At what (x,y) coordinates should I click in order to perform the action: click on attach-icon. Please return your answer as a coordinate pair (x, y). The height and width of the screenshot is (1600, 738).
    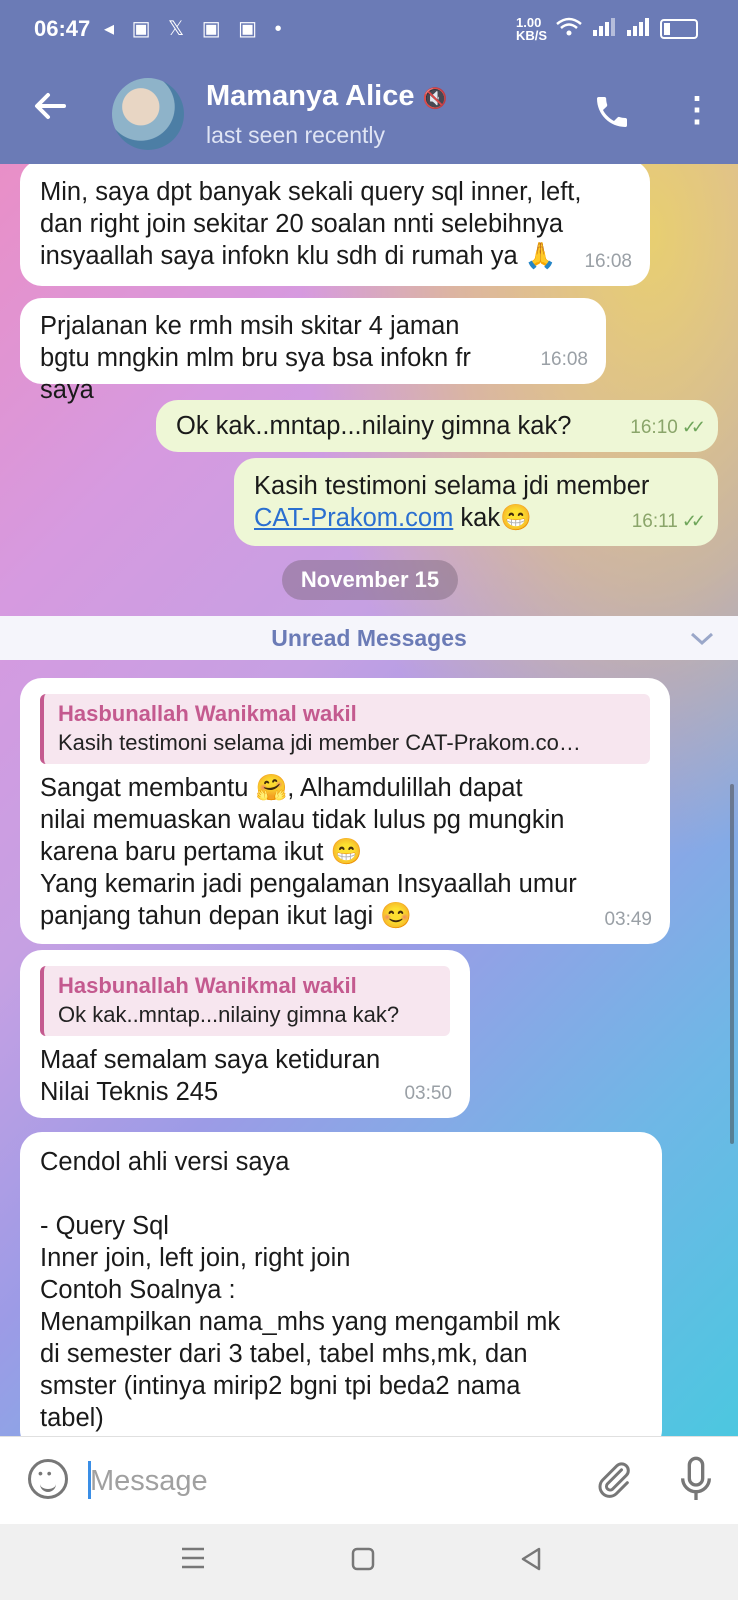
    Looking at the image, I should click on (614, 1479).